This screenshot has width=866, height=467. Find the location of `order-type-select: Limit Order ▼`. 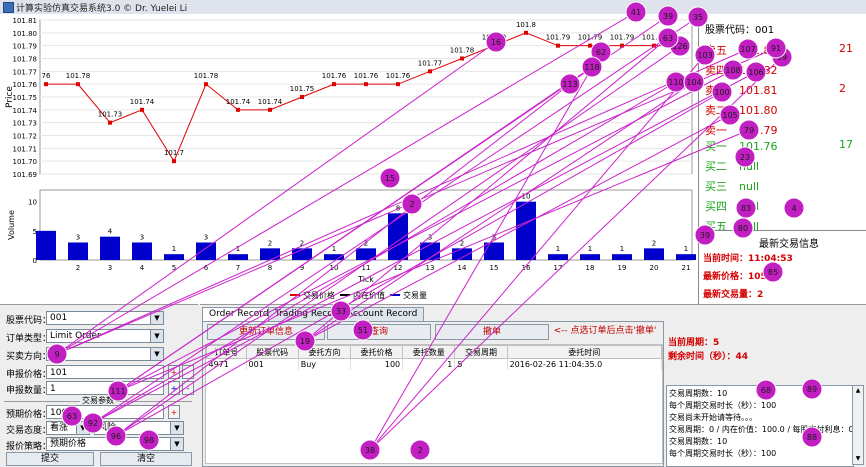

order-type-select: Limit Order ▼ is located at coordinates (105, 336).